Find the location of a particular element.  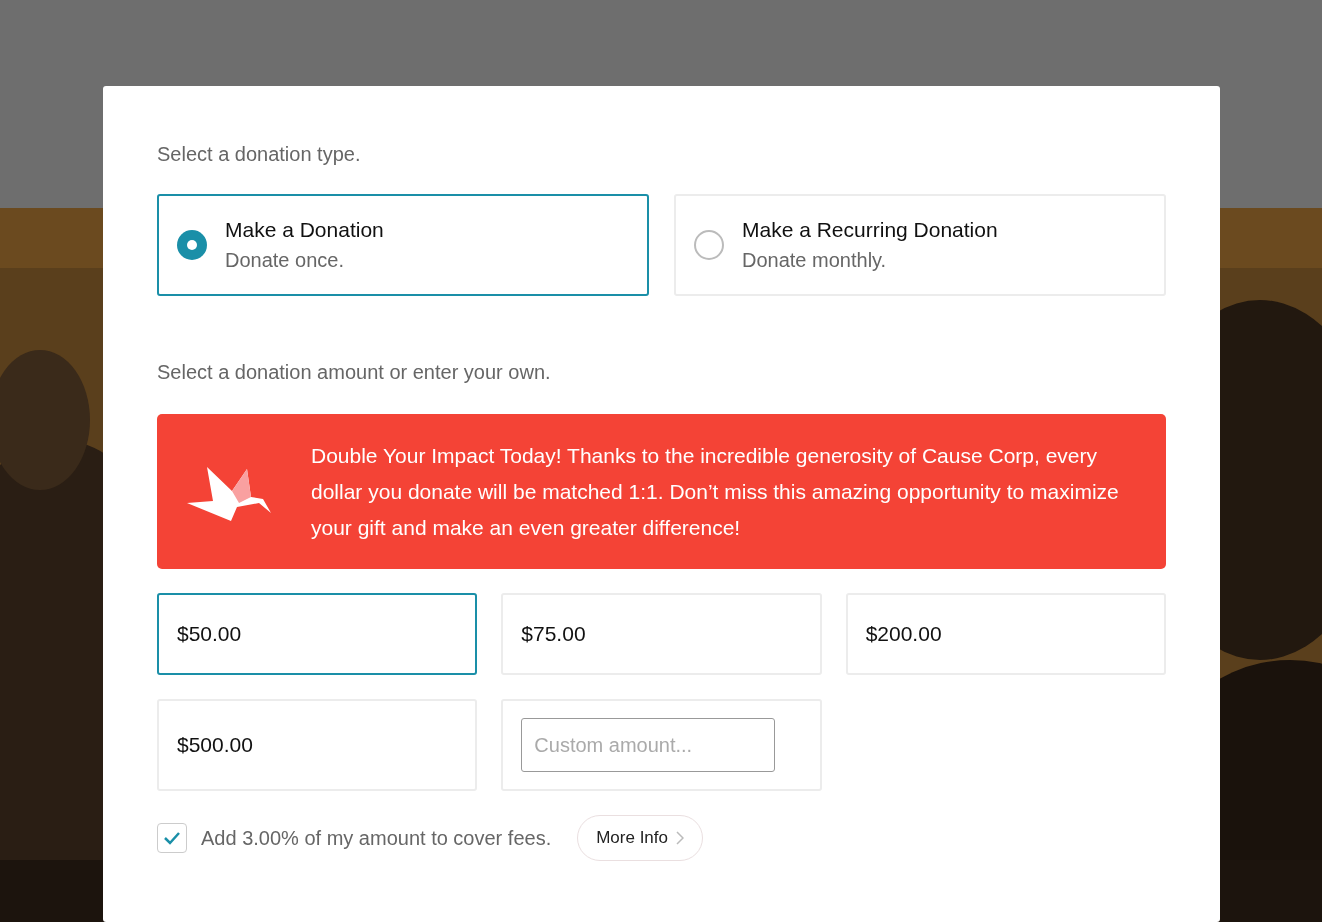

amount-option: $75.00 is located at coordinates (661, 634).